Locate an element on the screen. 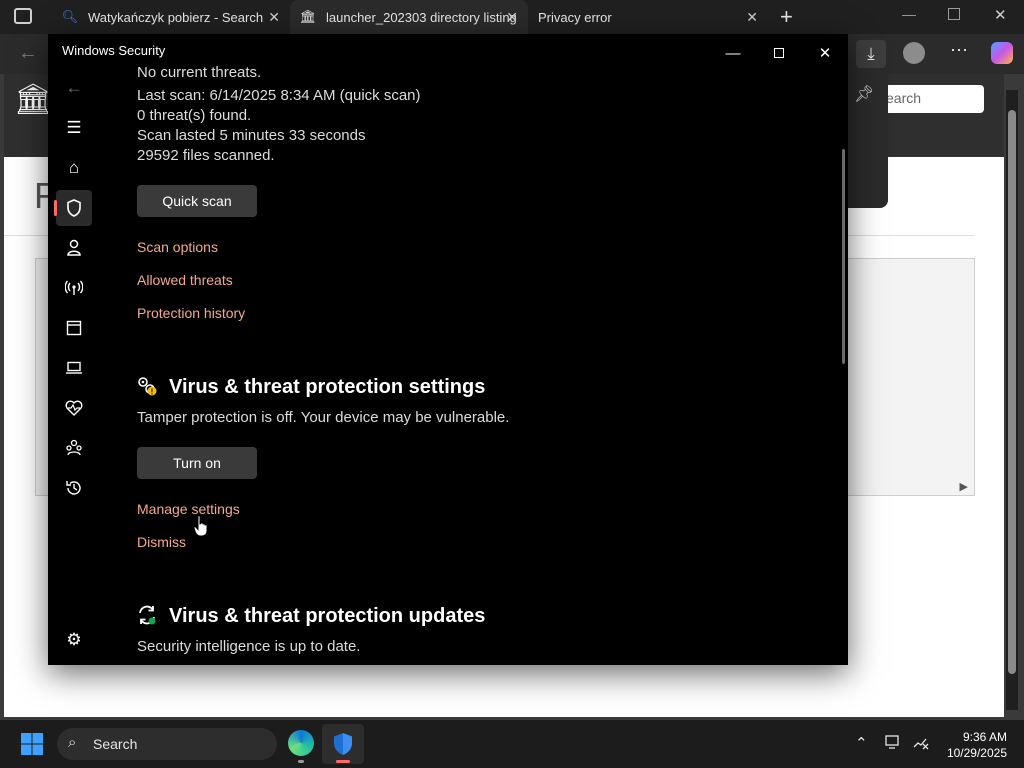 Image resolution: width=1024 pixels, height=768 pixels. tab-privacy-error: Privacy error ✕ is located at coordinates (648, 17).